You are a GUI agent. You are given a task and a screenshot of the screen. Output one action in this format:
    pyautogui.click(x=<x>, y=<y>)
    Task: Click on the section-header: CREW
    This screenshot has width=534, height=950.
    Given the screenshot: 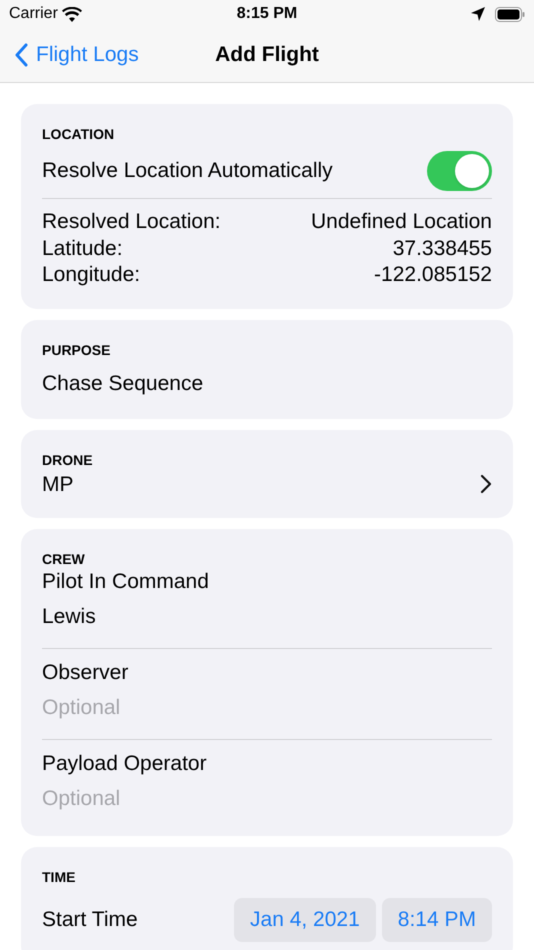 What is the action you would take?
    pyautogui.click(x=64, y=559)
    